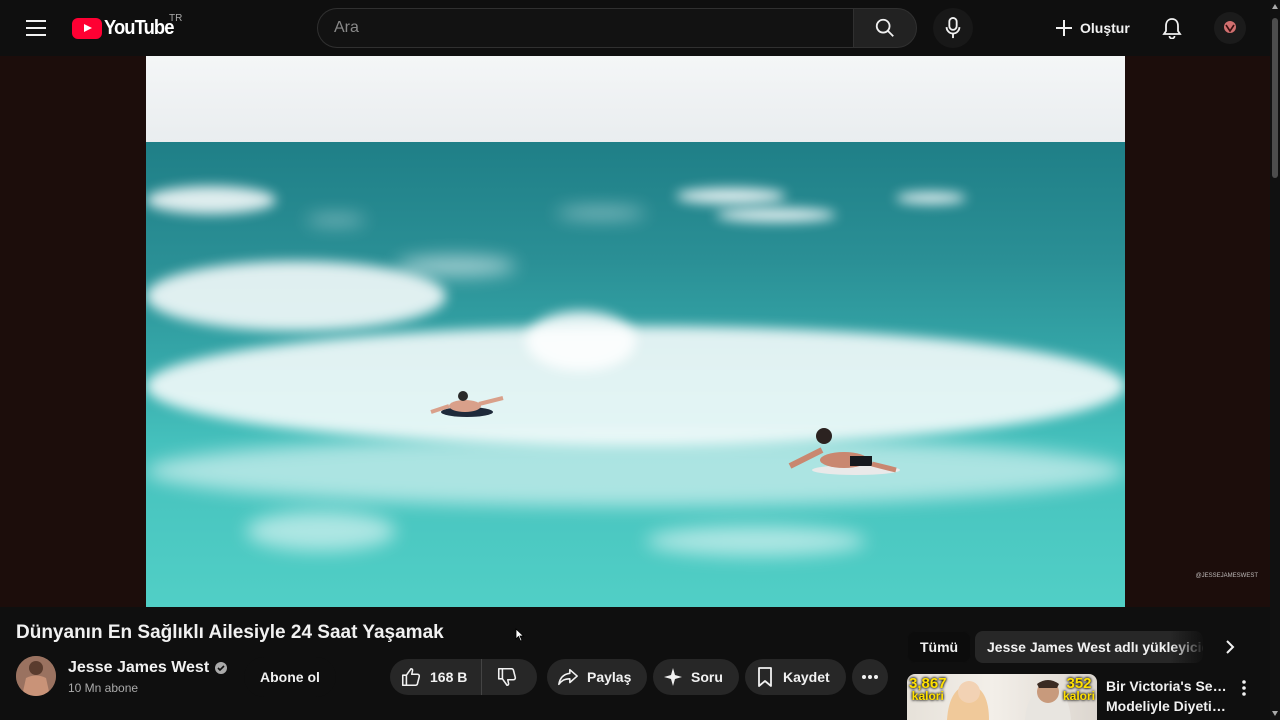  What do you see at coordinates (1079, 689) in the screenshot?
I see `thumb-right-kcal: 352 kalori` at bounding box center [1079, 689].